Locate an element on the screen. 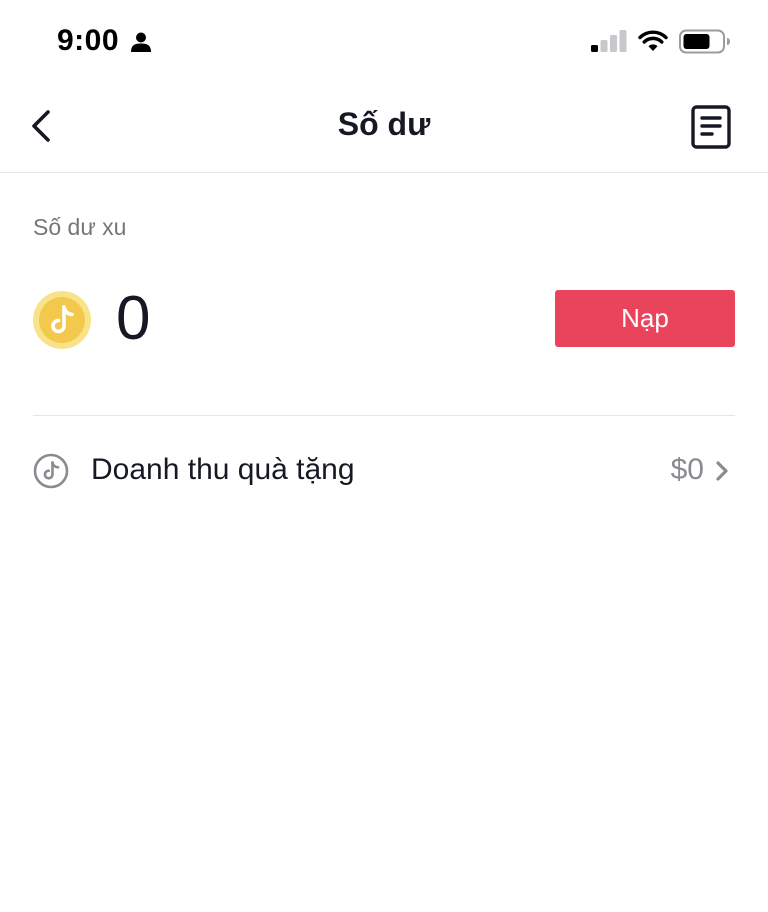 Image resolution: width=768 pixels, height=912 pixels. gift-revenue-row: Doanh thu quà tặng $0 is located at coordinates (384, 471).